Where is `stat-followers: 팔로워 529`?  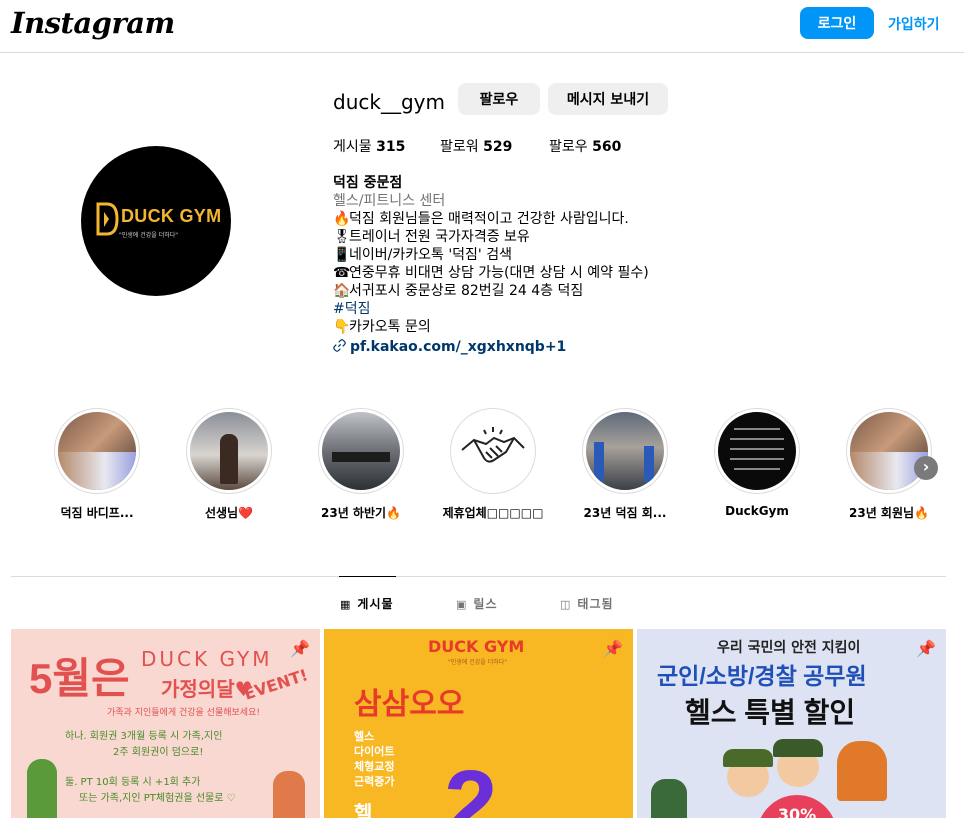 stat-followers: 팔로워 529 is located at coordinates (476, 146).